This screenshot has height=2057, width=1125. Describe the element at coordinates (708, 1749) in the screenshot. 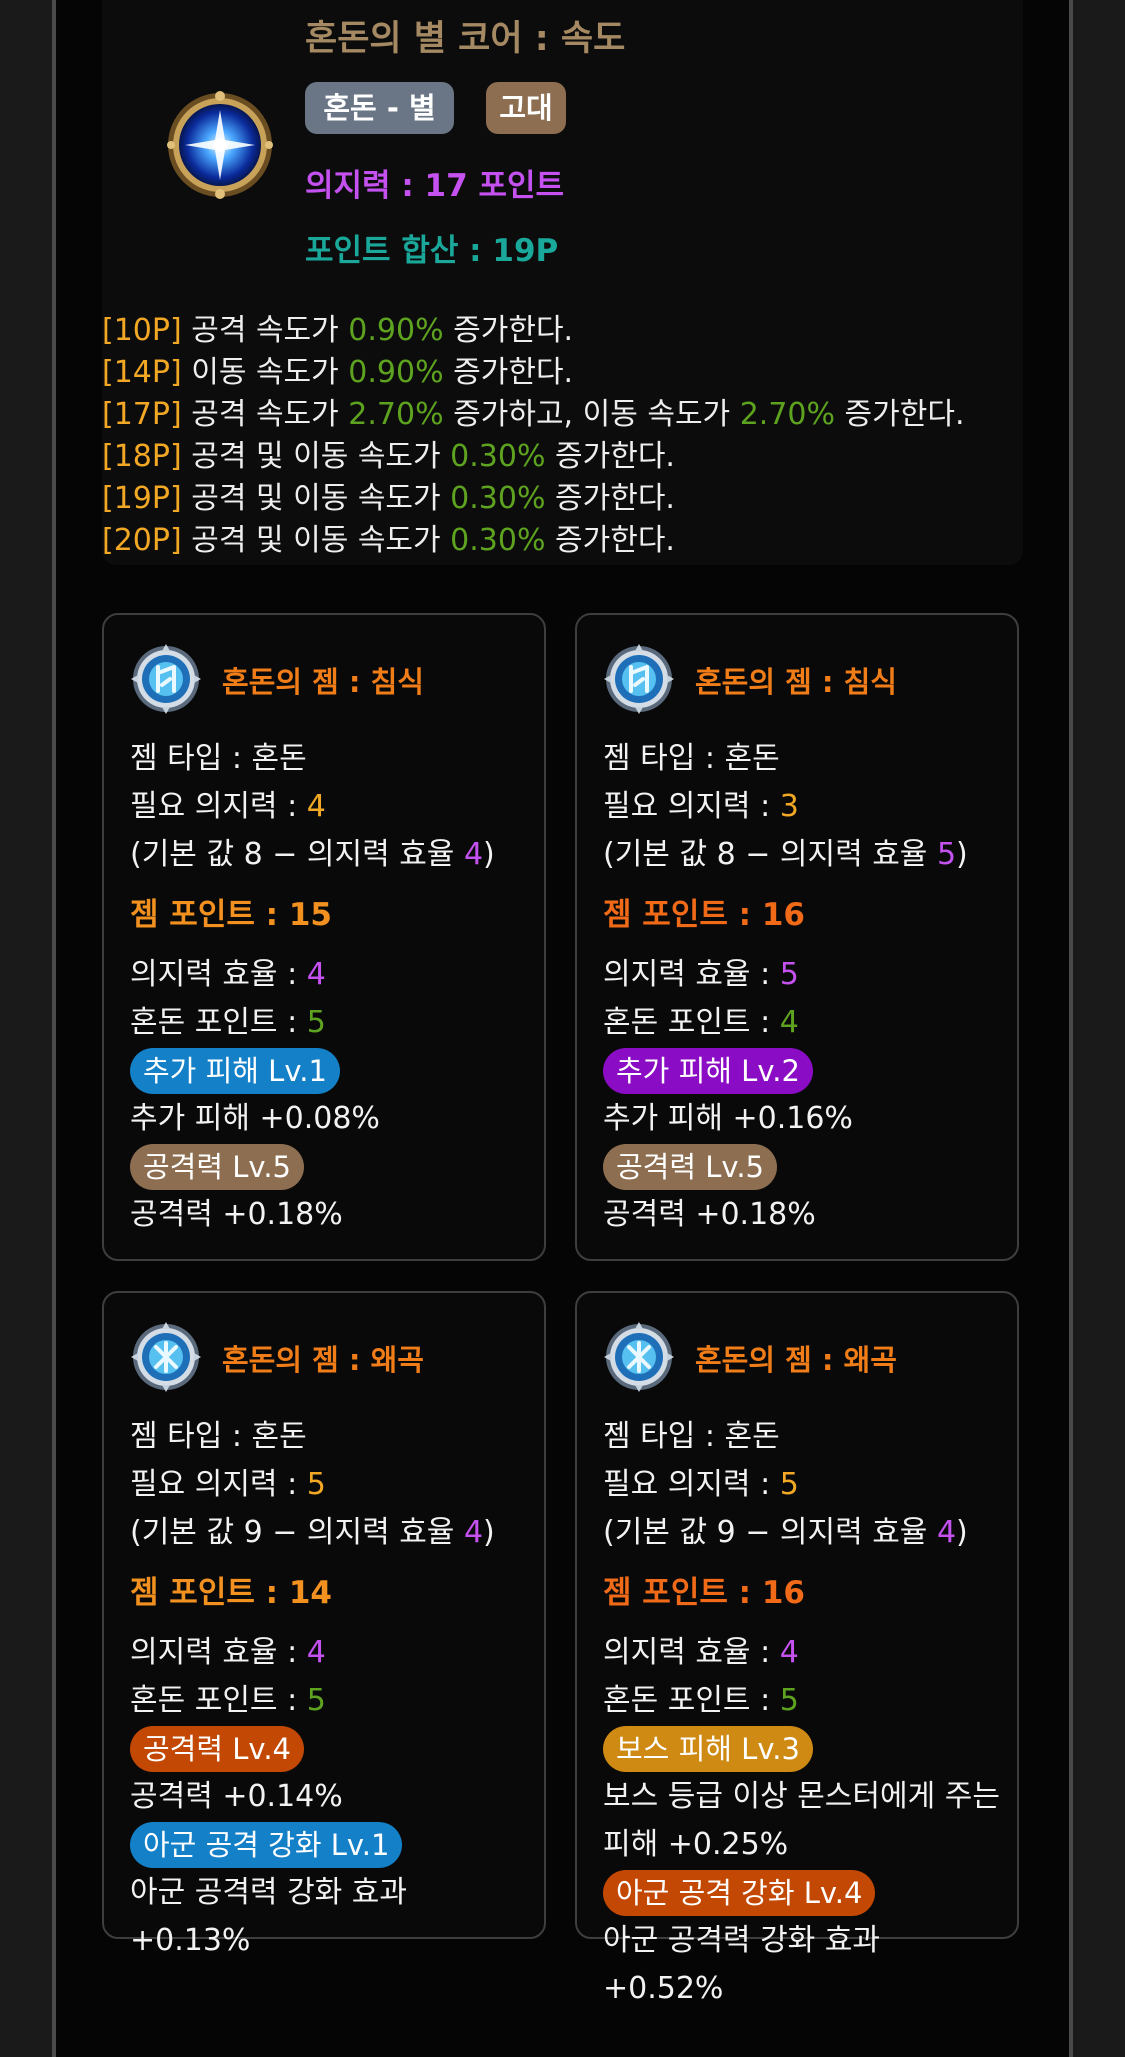

I see `option-badge: 보스 피해 Lv.3` at that location.